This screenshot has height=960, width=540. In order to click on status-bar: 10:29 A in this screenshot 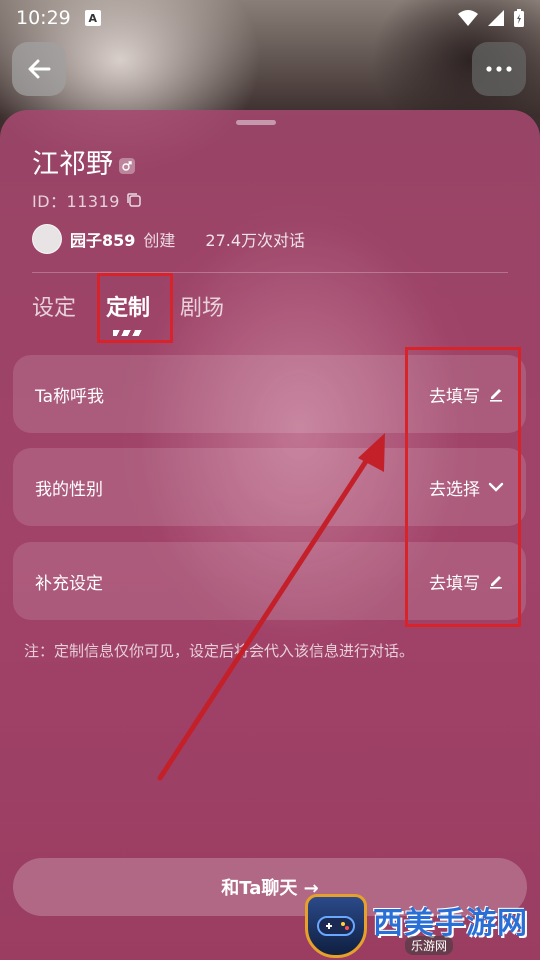, I will do `click(270, 18)`.